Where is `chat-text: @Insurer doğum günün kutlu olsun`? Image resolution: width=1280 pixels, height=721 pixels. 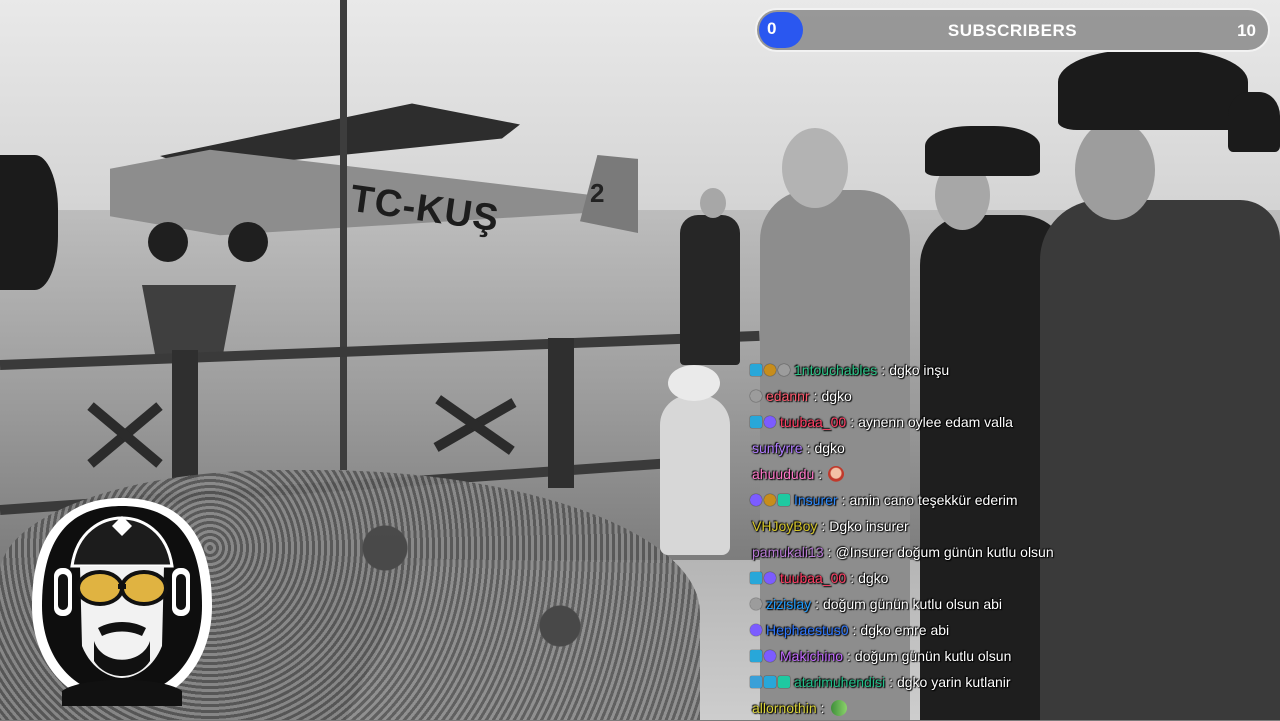 chat-text: @Insurer doğum günün kutlu olsun is located at coordinates (944, 552).